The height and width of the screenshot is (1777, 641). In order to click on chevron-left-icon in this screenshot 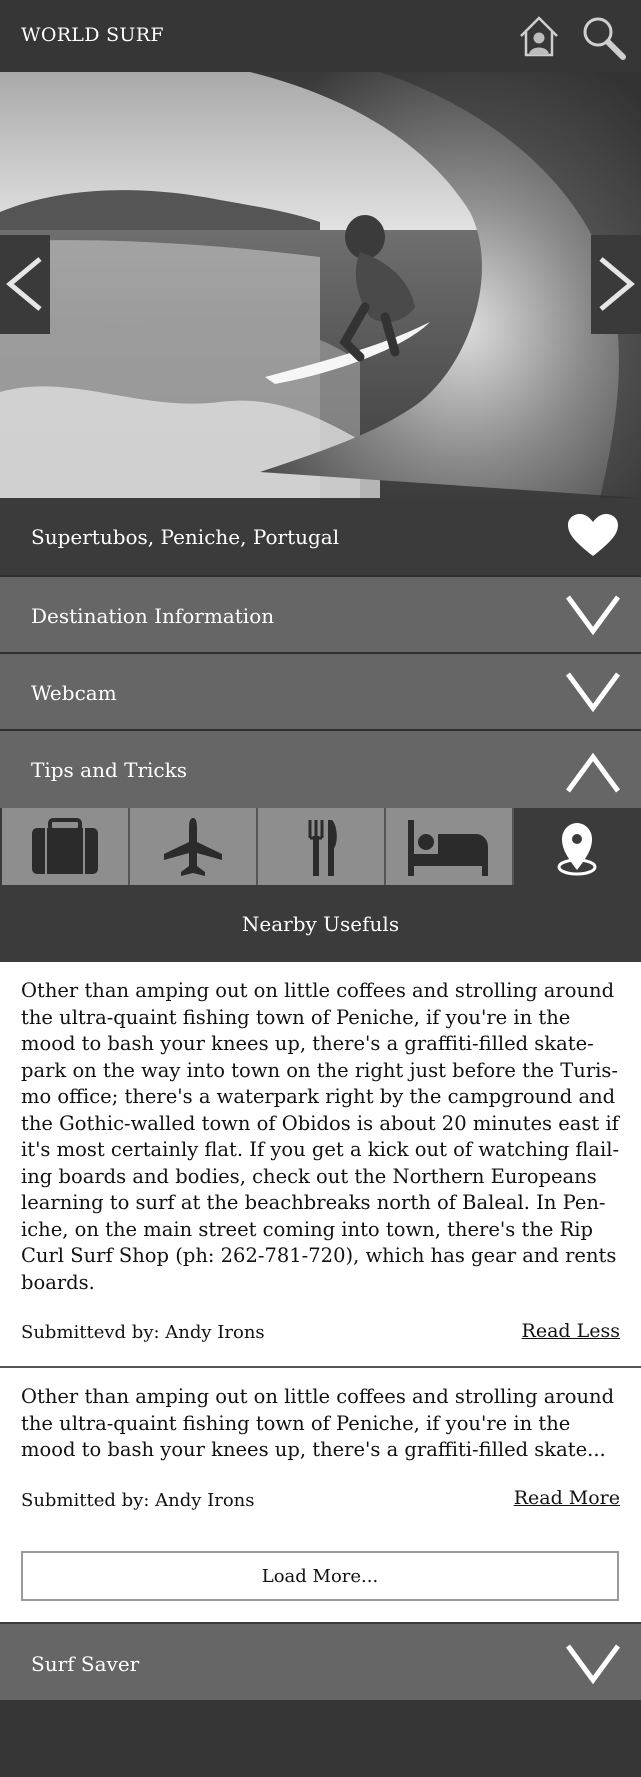, I will do `click(24, 284)`.